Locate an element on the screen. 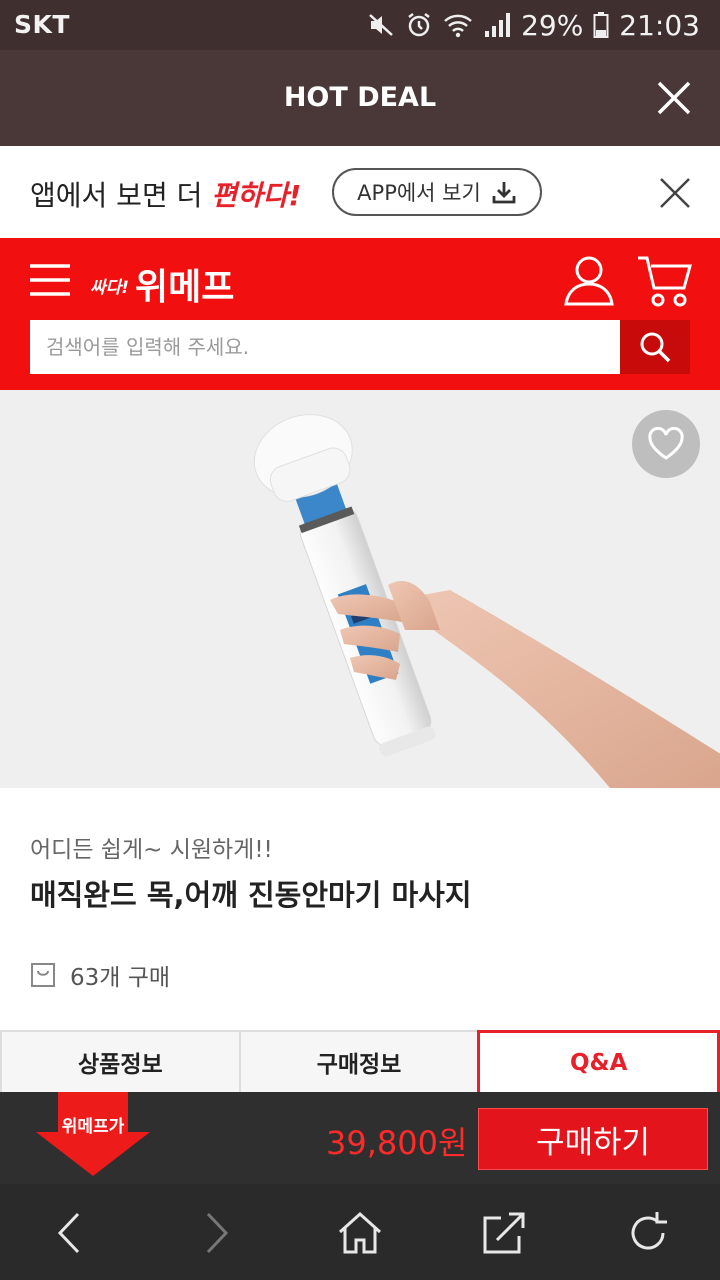 The width and height of the screenshot is (720, 1280). hot-deal-bar: HOT DEAL is located at coordinates (360, 98).